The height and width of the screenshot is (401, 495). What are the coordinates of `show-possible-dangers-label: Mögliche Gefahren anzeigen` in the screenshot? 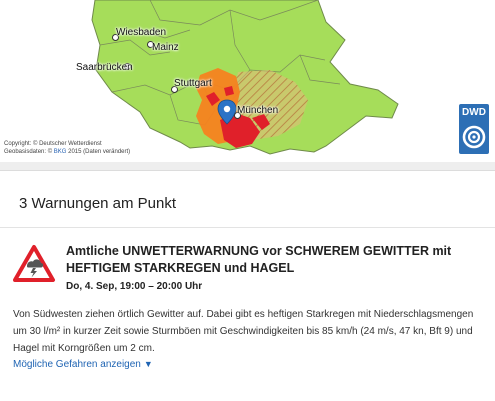 It's located at (77, 364).